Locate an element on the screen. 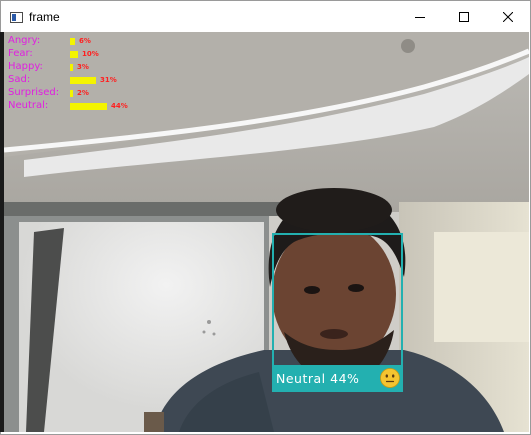 The height and width of the screenshot is (435, 531). close-button is located at coordinates (508, 17).